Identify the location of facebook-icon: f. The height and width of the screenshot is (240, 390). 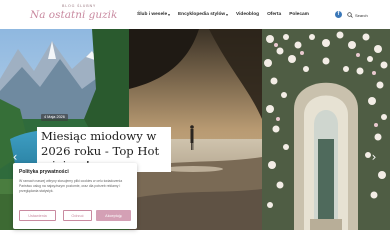
(338, 14).